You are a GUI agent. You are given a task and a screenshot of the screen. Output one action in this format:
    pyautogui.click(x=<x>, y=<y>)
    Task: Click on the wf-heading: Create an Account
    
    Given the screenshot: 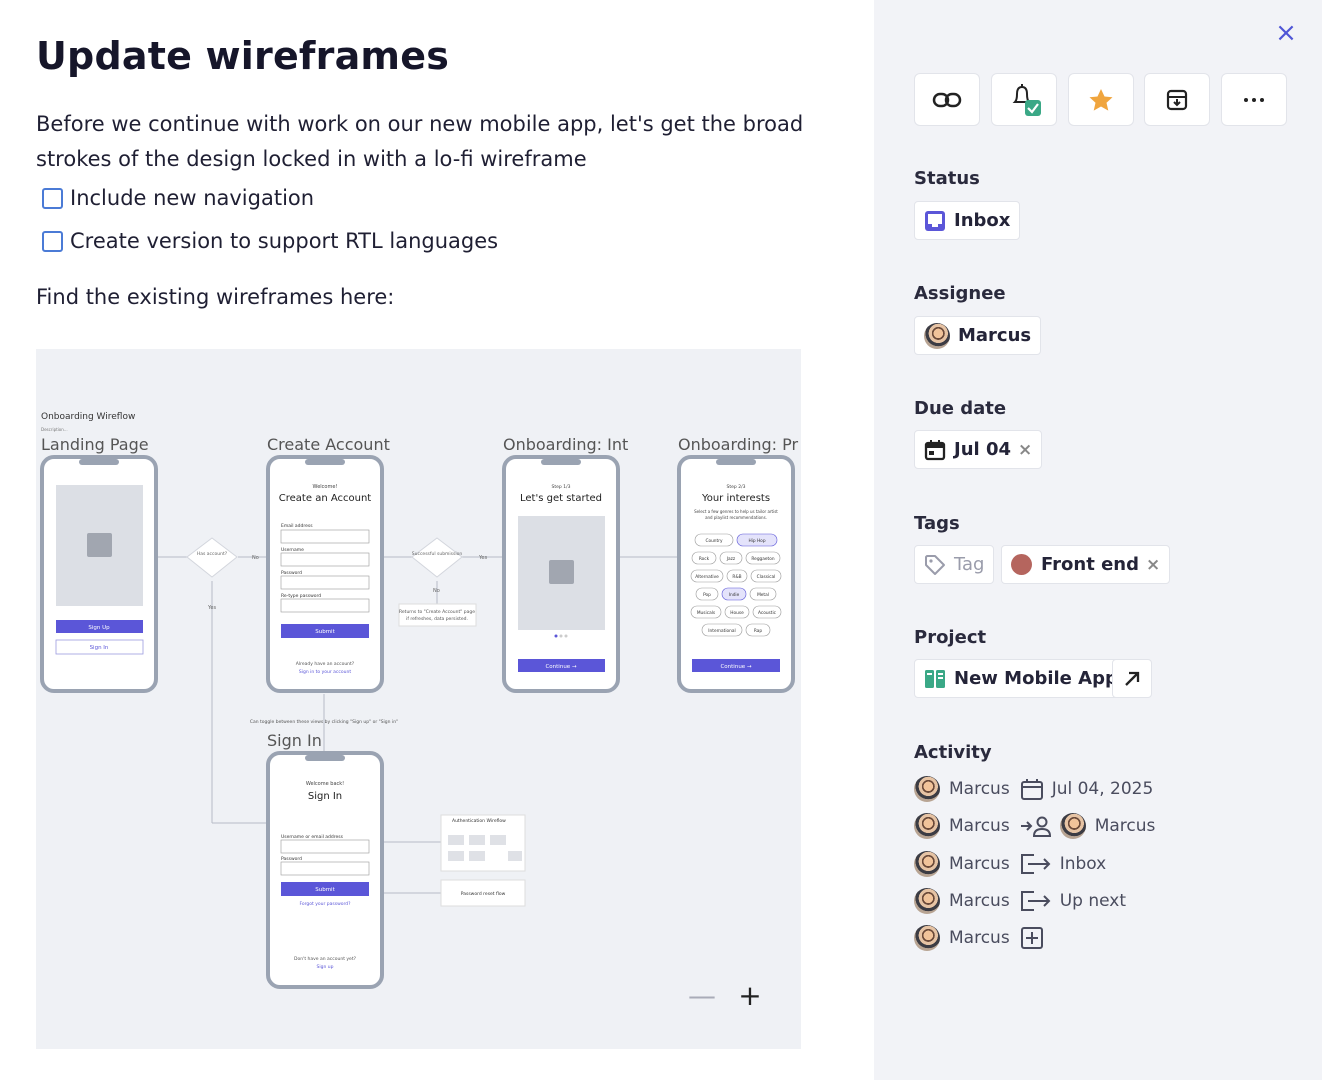 What is the action you would take?
    pyautogui.click(x=325, y=498)
    